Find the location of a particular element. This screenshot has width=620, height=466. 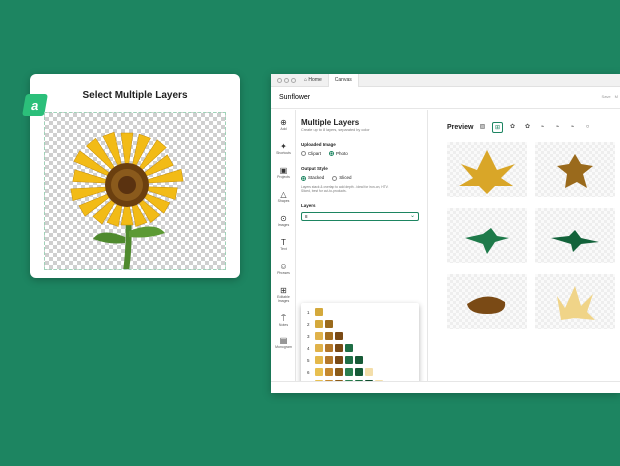

option-number: 6 is located at coordinates (308, 372).